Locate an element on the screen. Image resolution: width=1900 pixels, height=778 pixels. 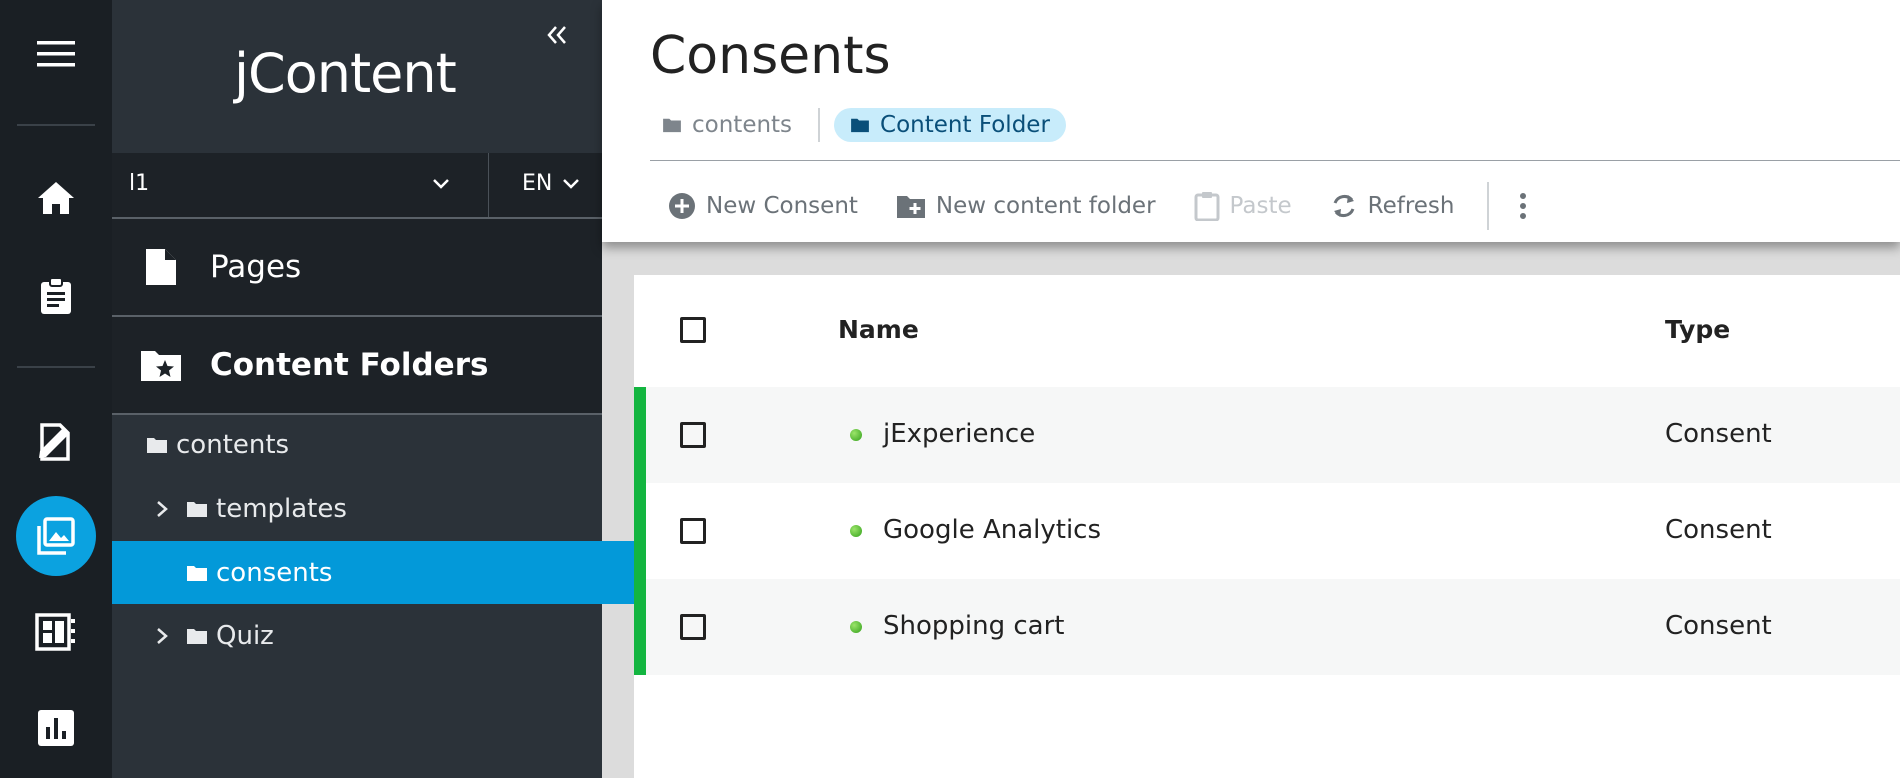
row-name: Shopping cart is located at coordinates (974, 626).